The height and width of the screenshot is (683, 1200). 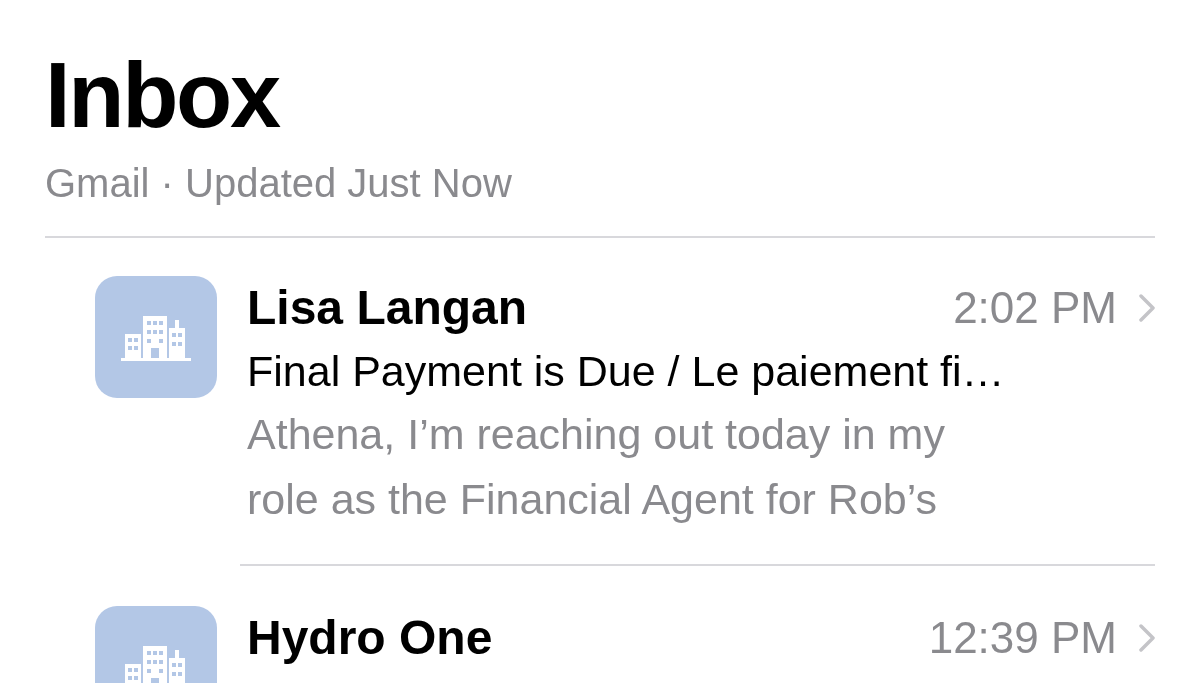 What do you see at coordinates (370, 638) in the screenshot?
I see `sender-name: Hydro One` at bounding box center [370, 638].